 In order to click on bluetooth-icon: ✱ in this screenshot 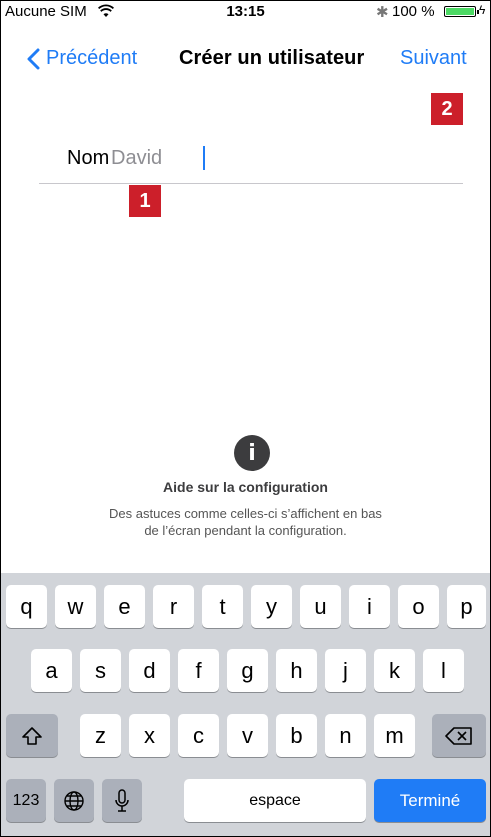, I will do `click(382, 12)`.